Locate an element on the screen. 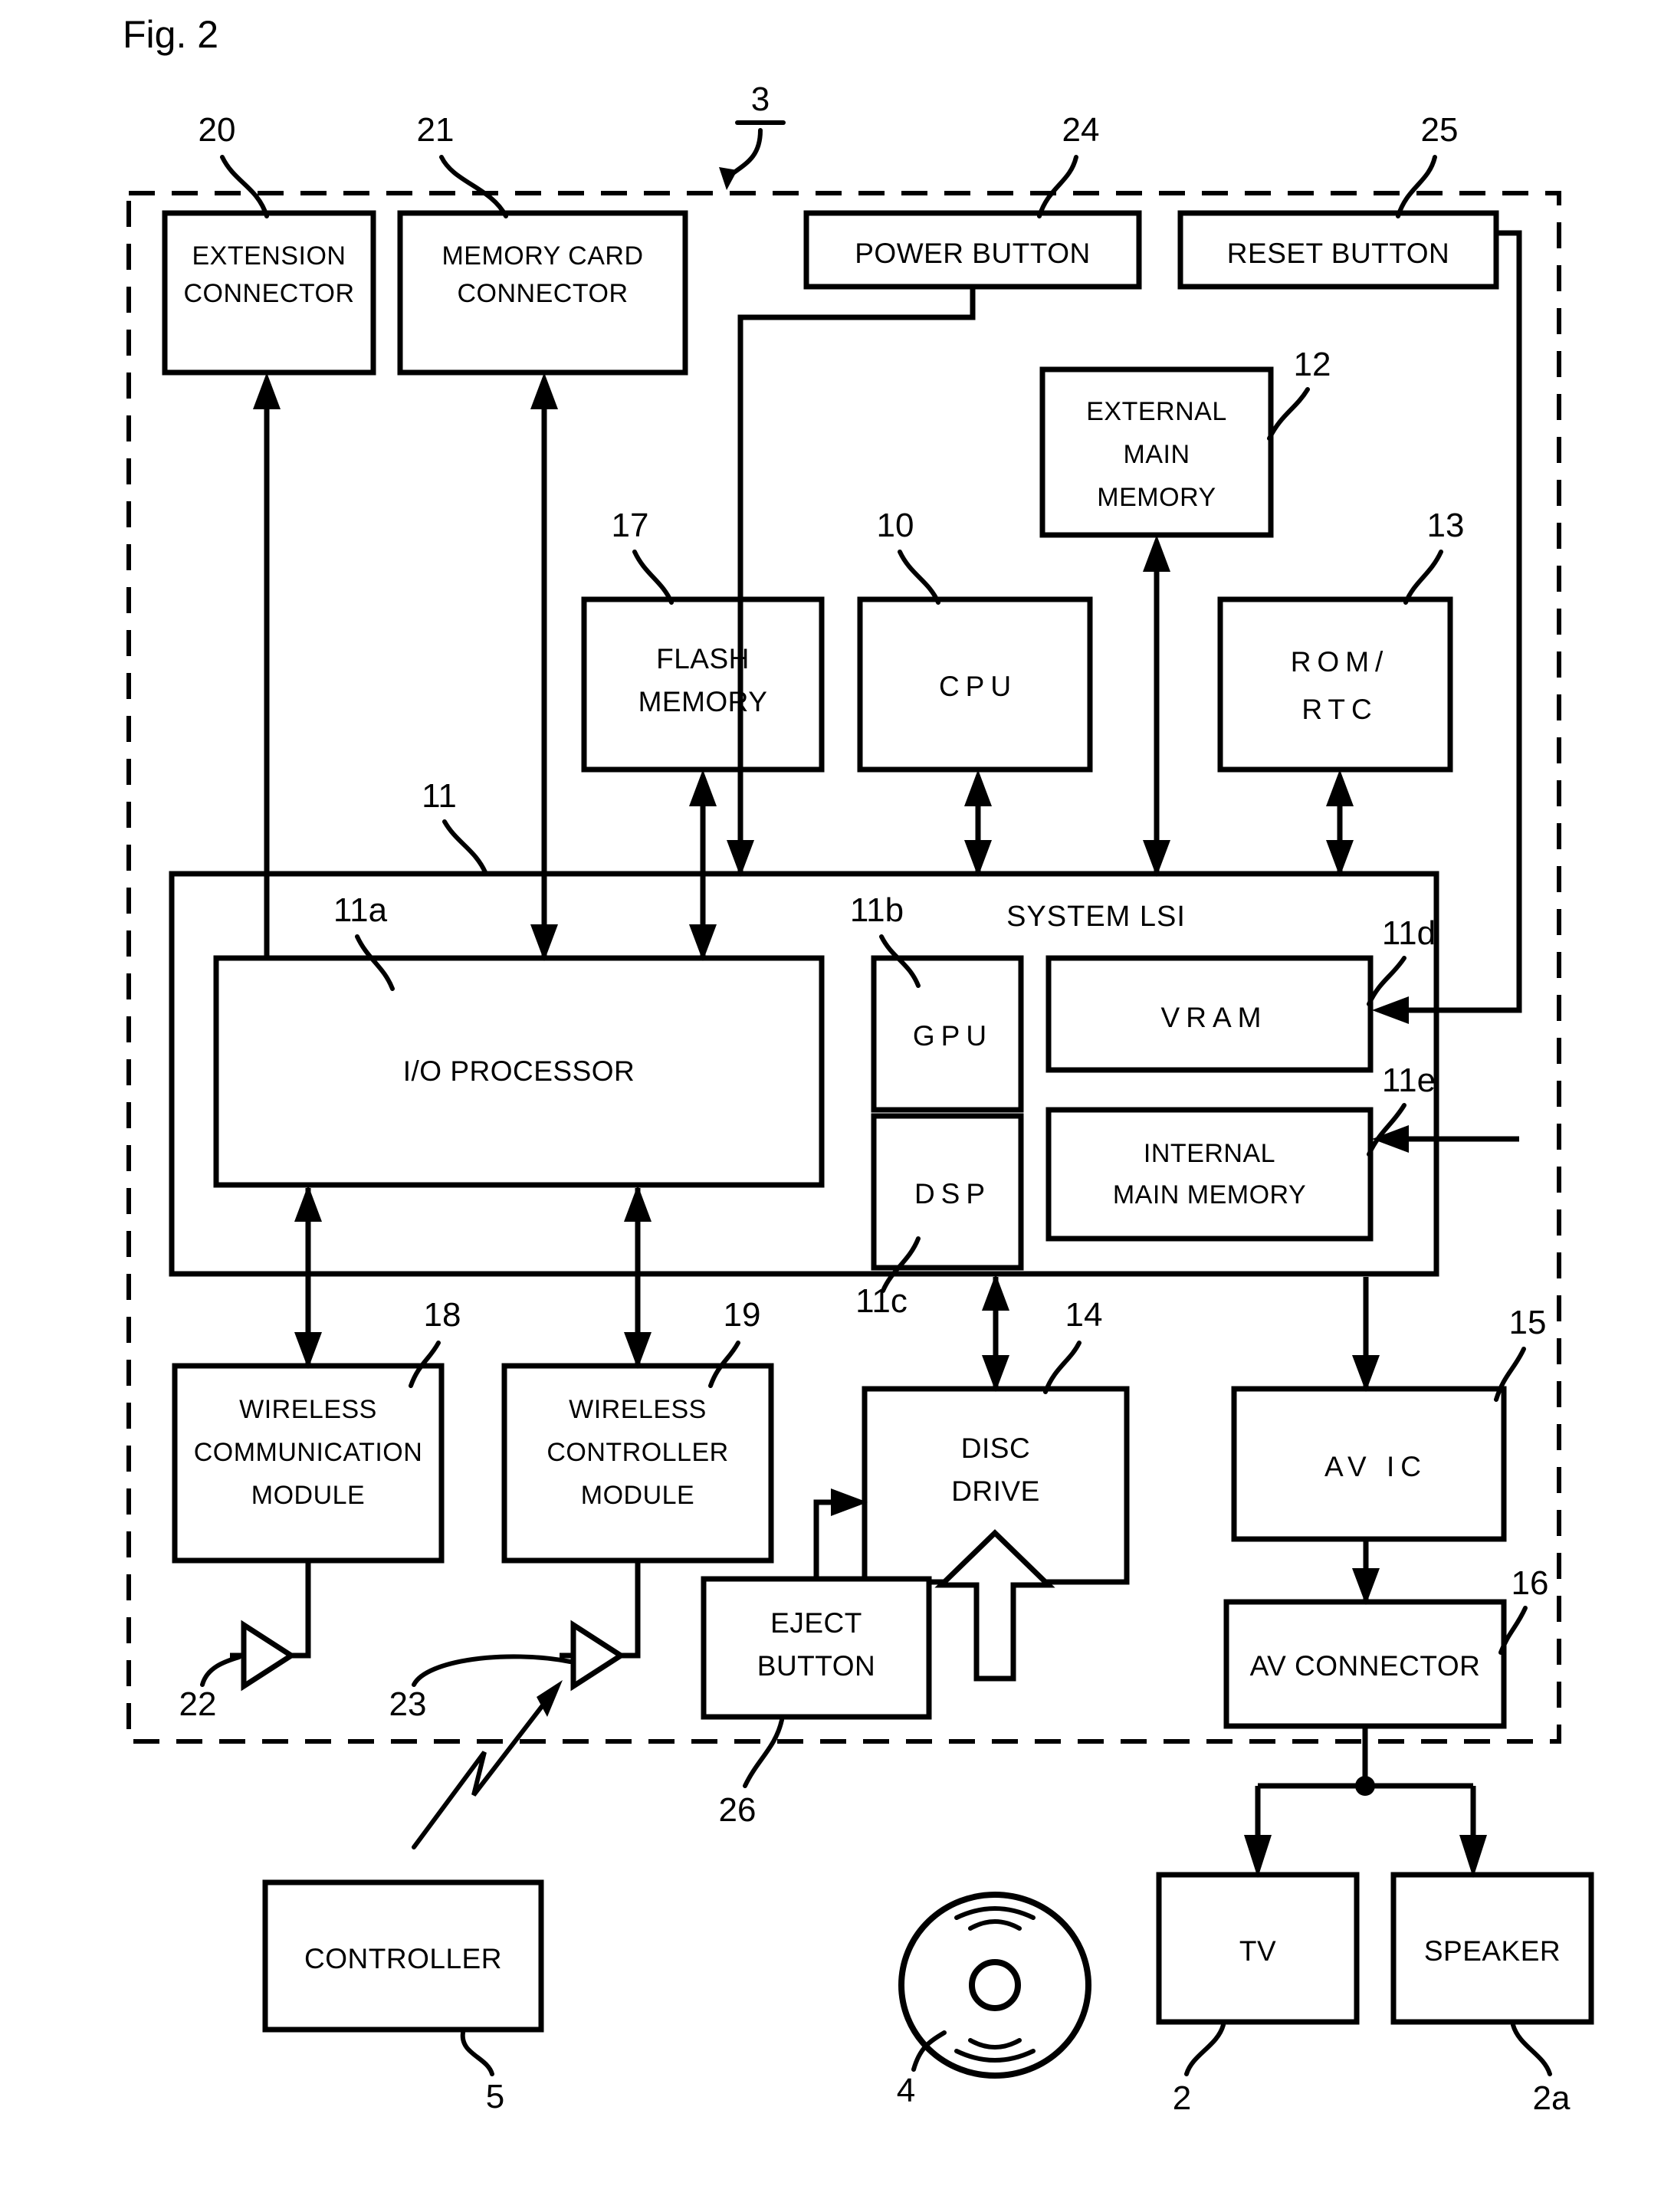  line-wireless-ctrl-to-antenna is located at coordinates (631, 1610).